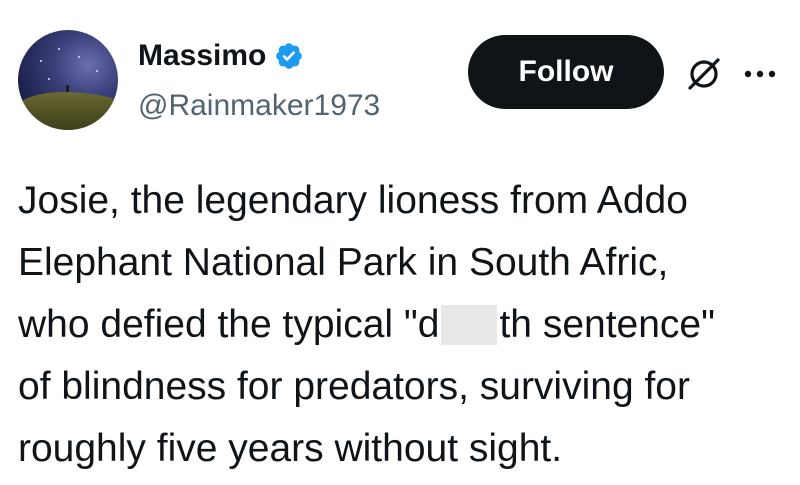  Describe the element at coordinates (290, 448) in the screenshot. I see `tweet-line: roughly five years without sight.` at that location.